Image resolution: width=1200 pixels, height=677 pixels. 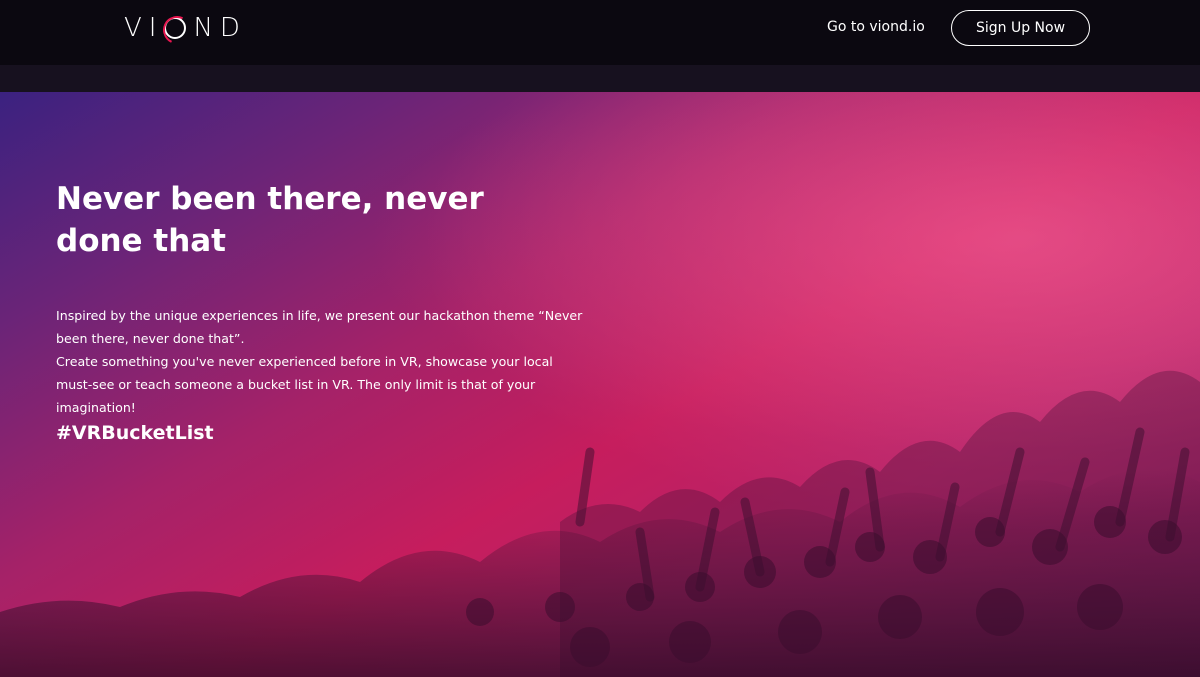 I want to click on hero-title: Never been there, never done that, so click(x=270, y=220).